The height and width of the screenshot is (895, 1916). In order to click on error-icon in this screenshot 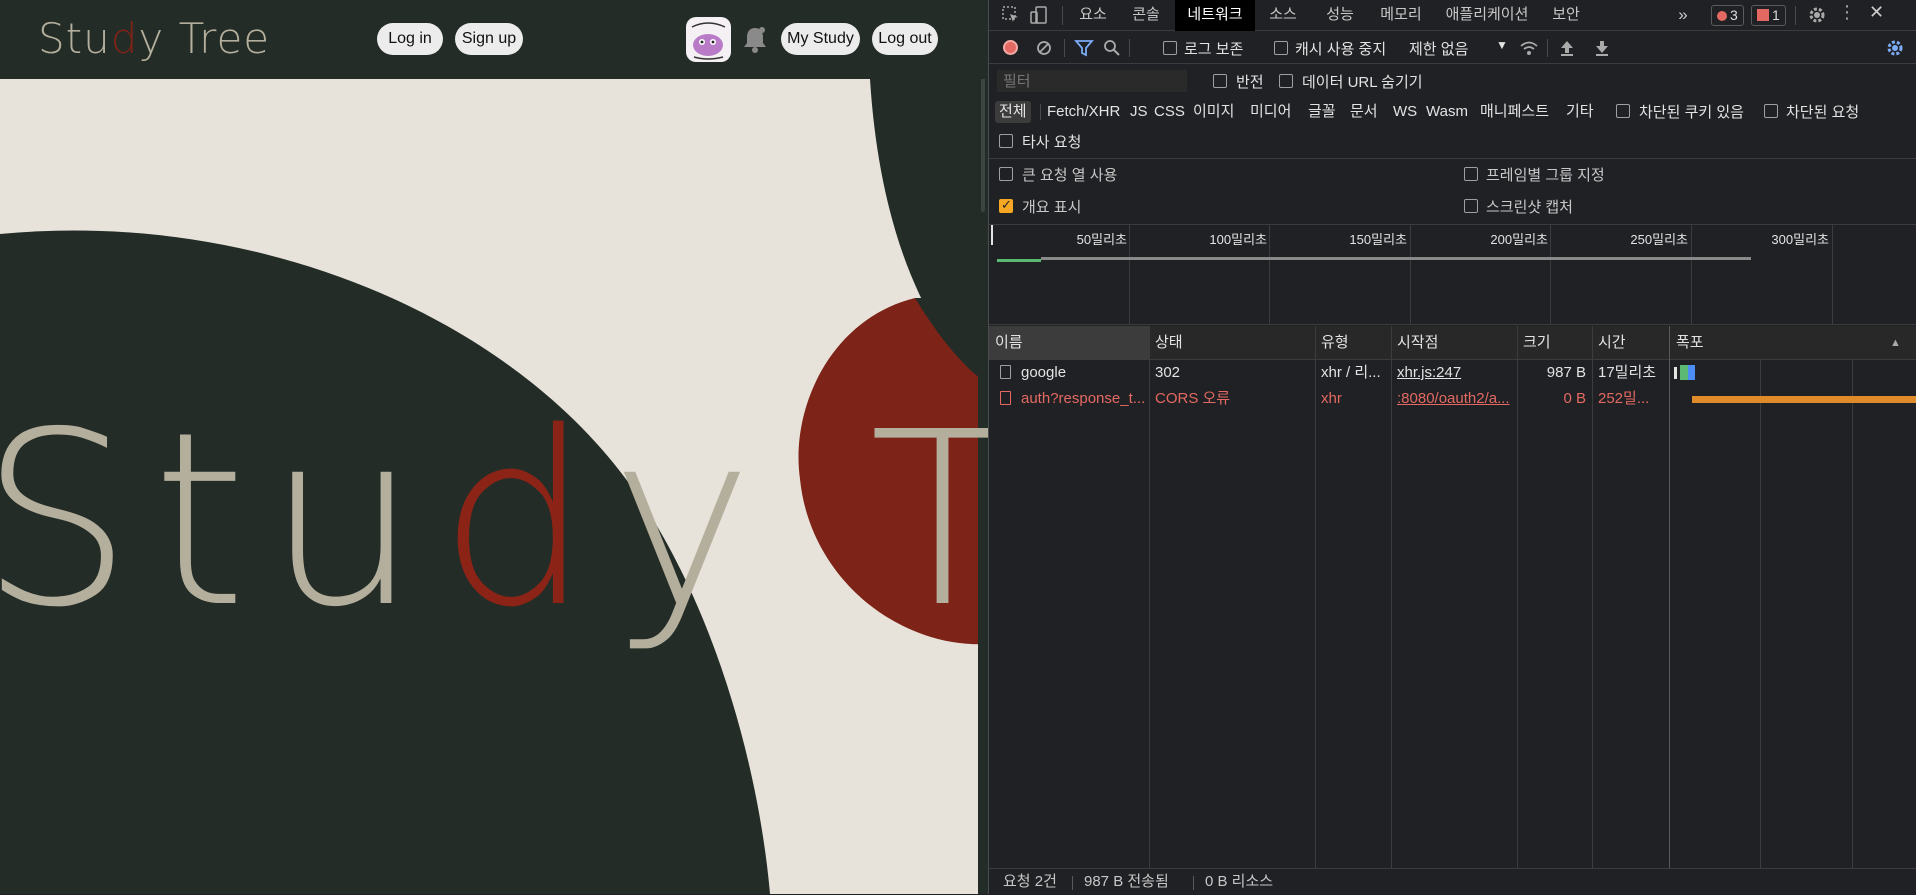, I will do `click(1722, 16)`.